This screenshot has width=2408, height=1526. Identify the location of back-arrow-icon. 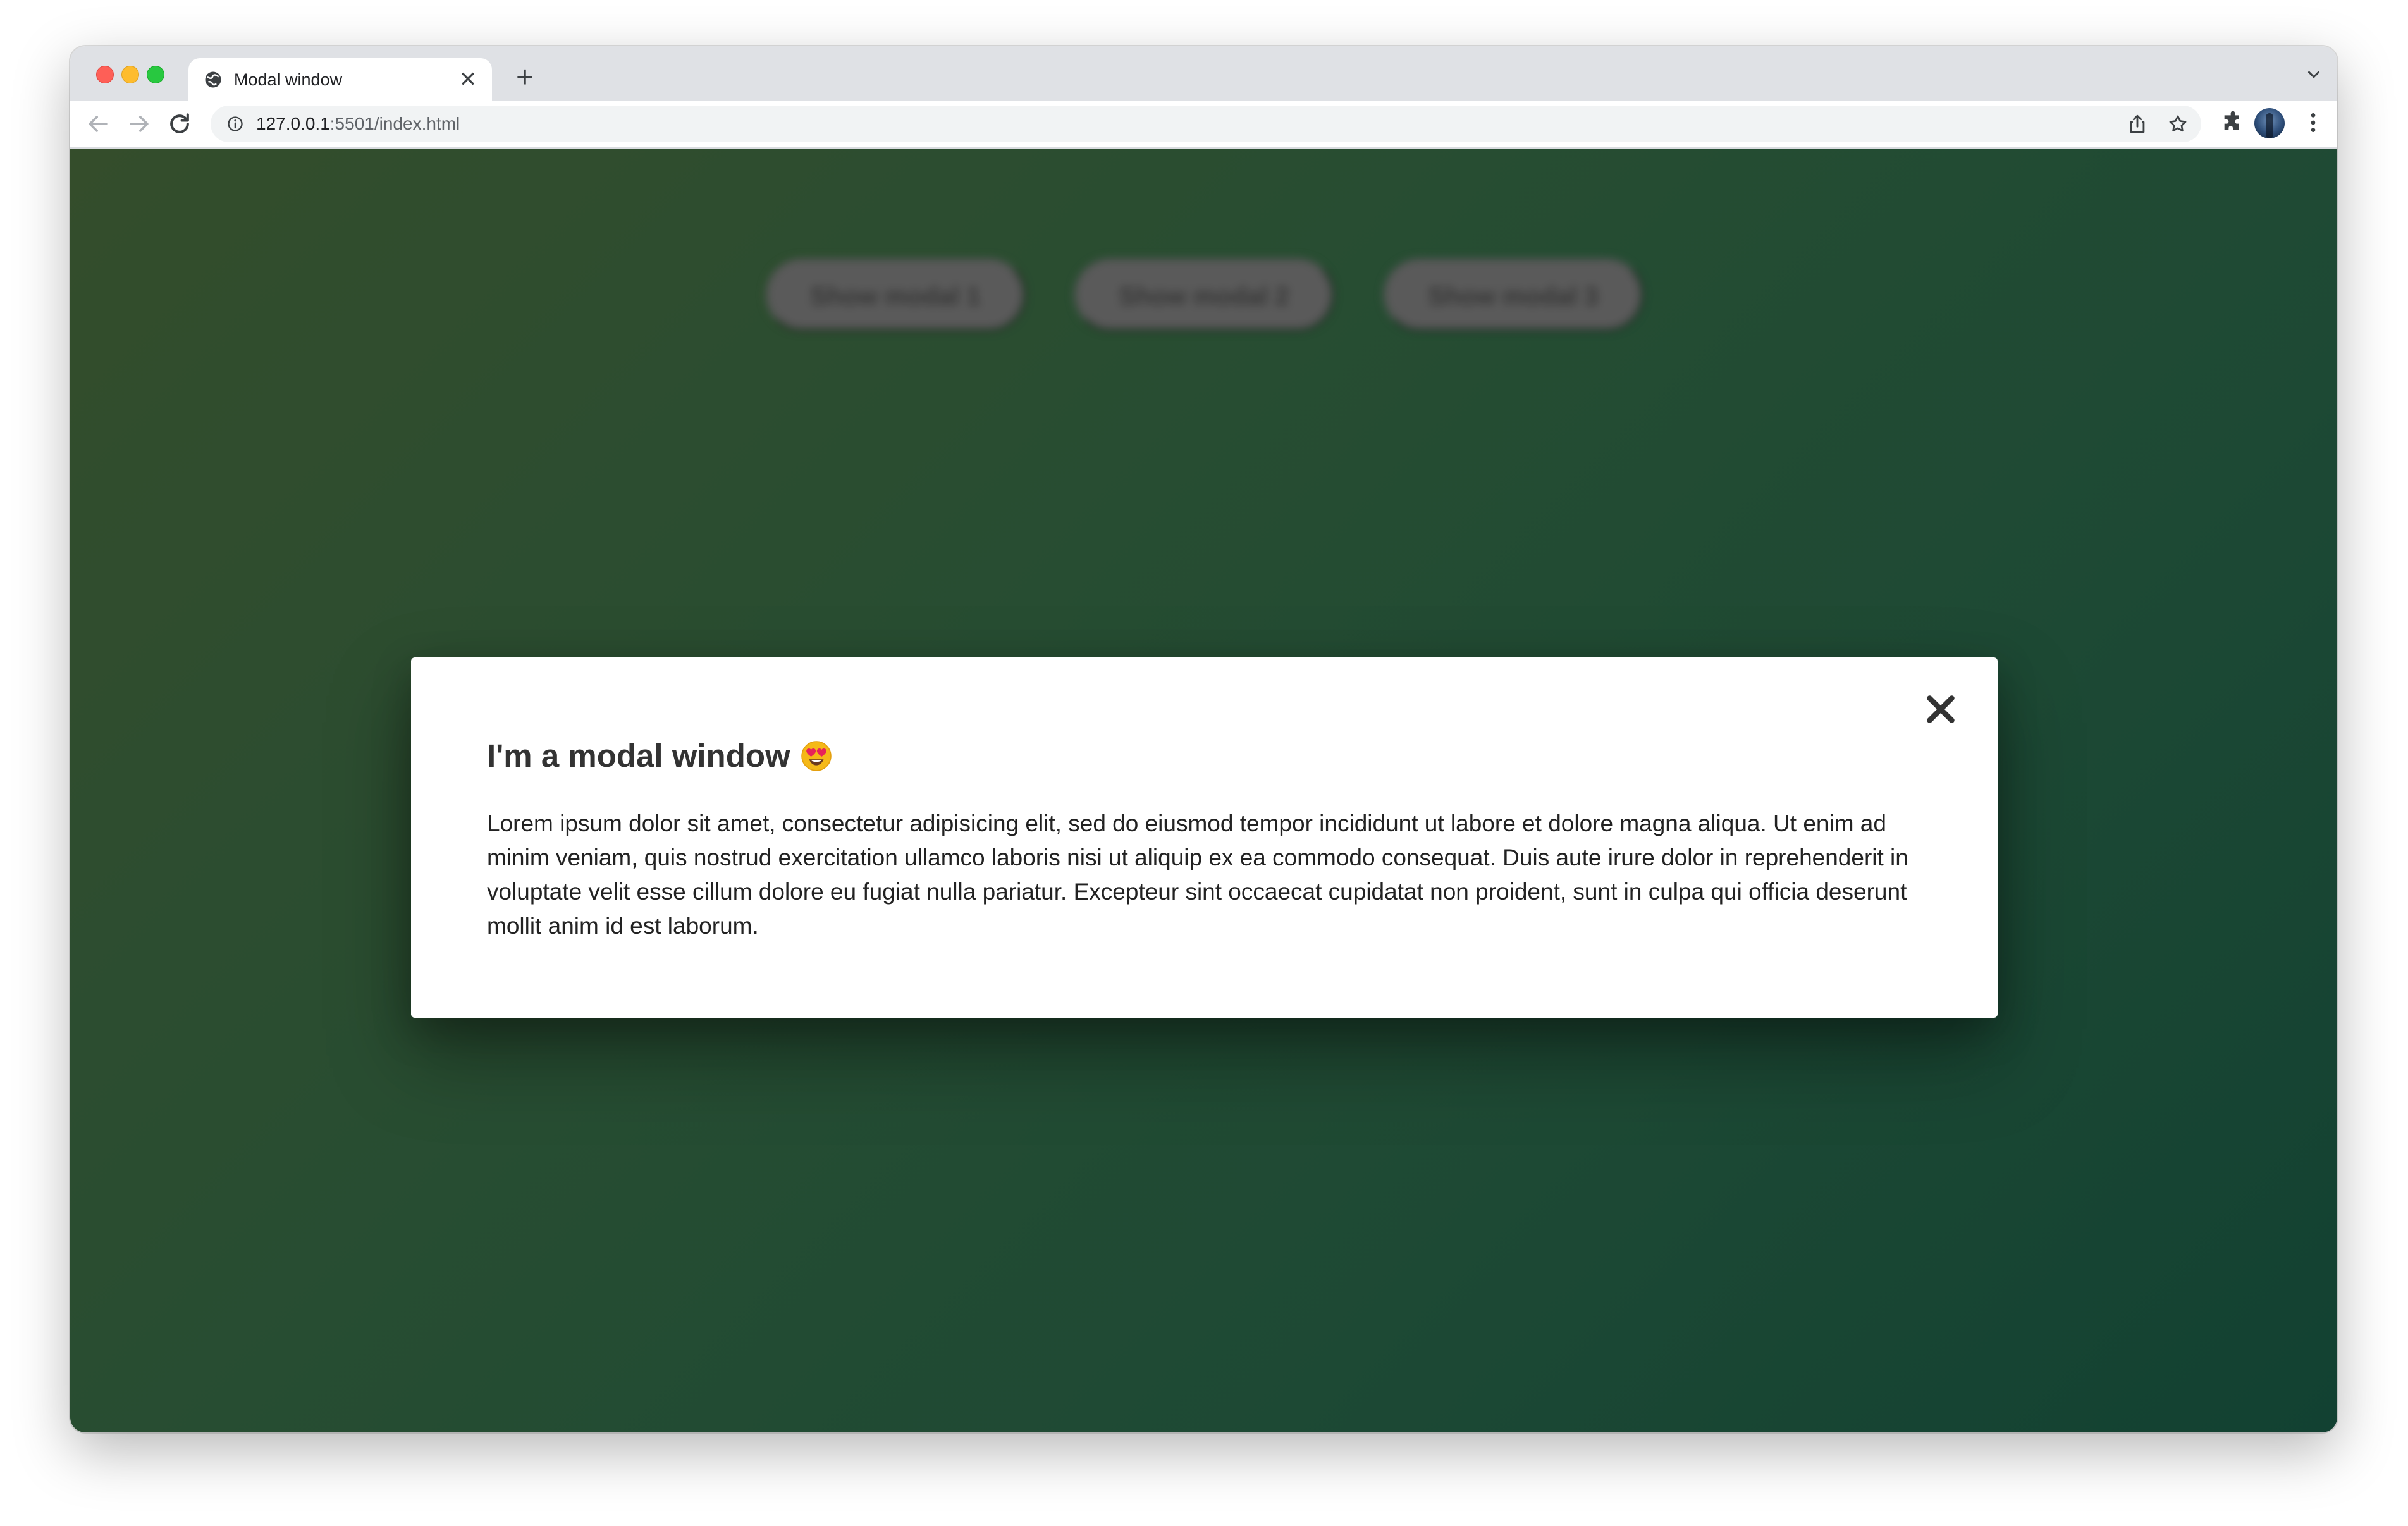
(98, 124).